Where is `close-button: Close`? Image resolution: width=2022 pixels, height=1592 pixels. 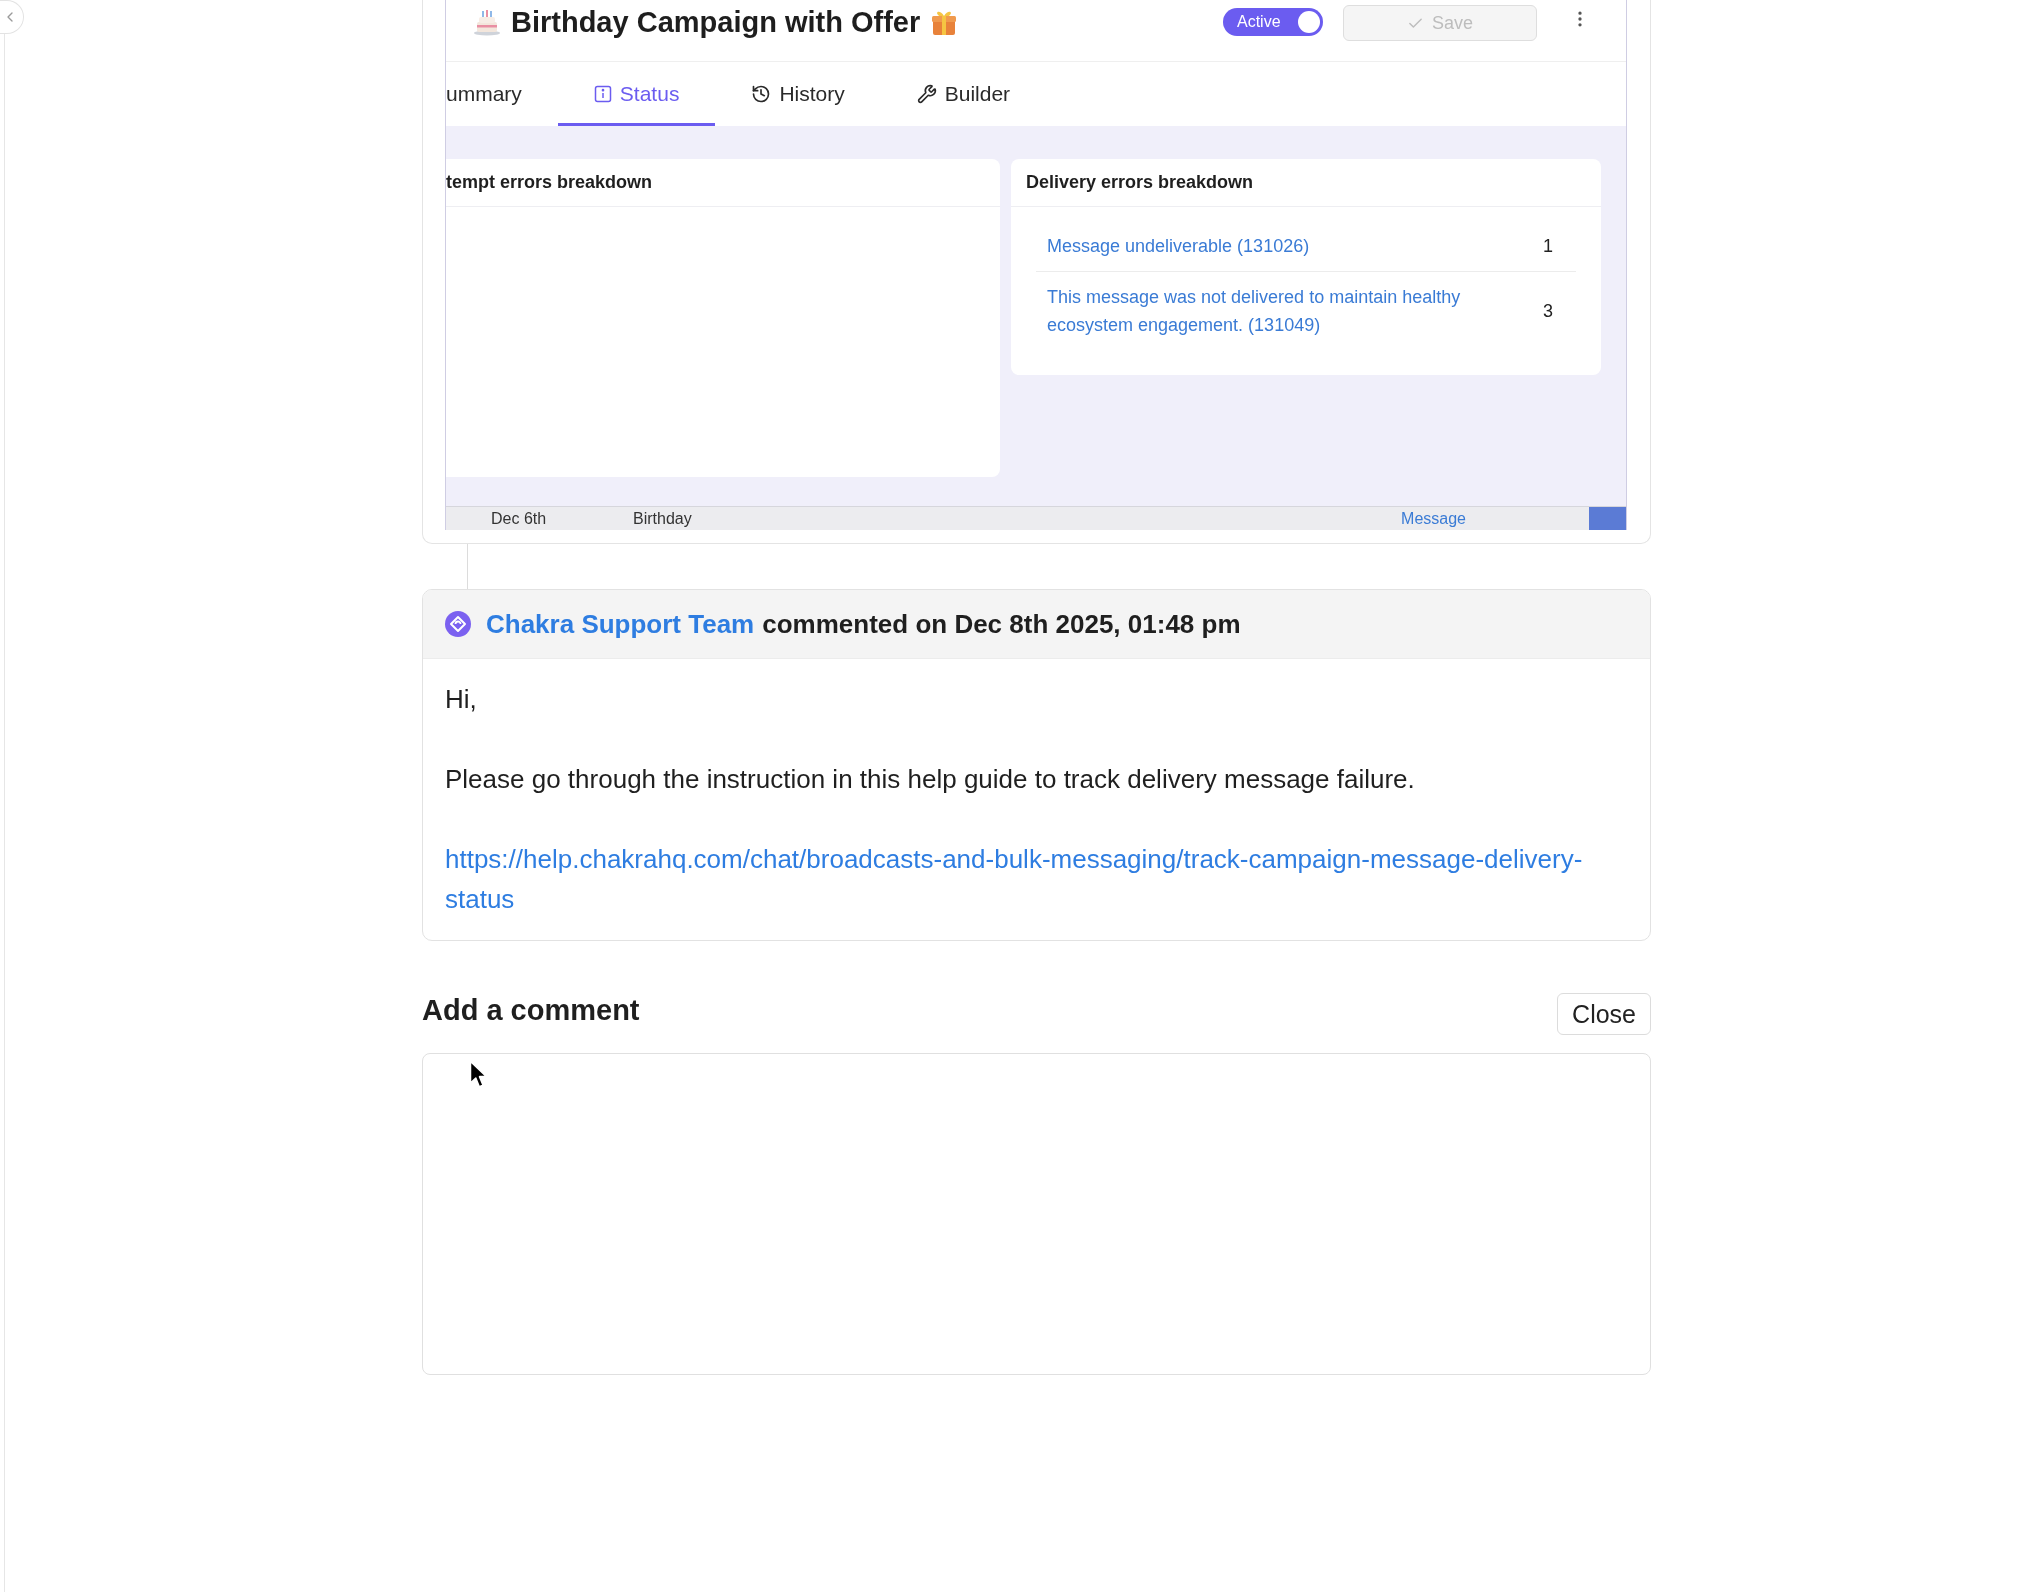 close-button: Close is located at coordinates (1604, 1014).